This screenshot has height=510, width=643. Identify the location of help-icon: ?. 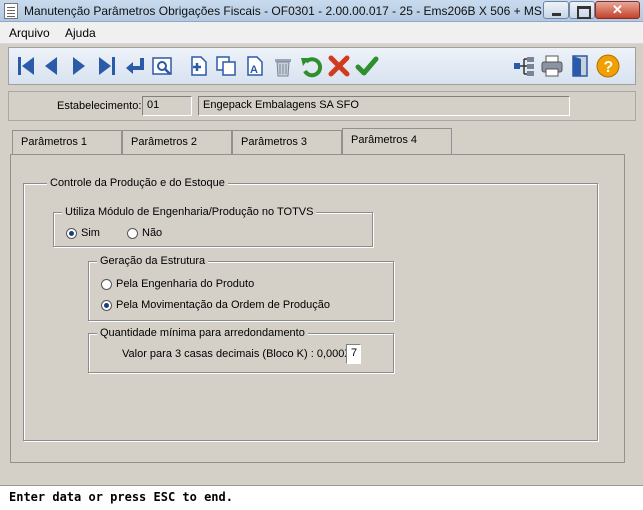
(608, 66).